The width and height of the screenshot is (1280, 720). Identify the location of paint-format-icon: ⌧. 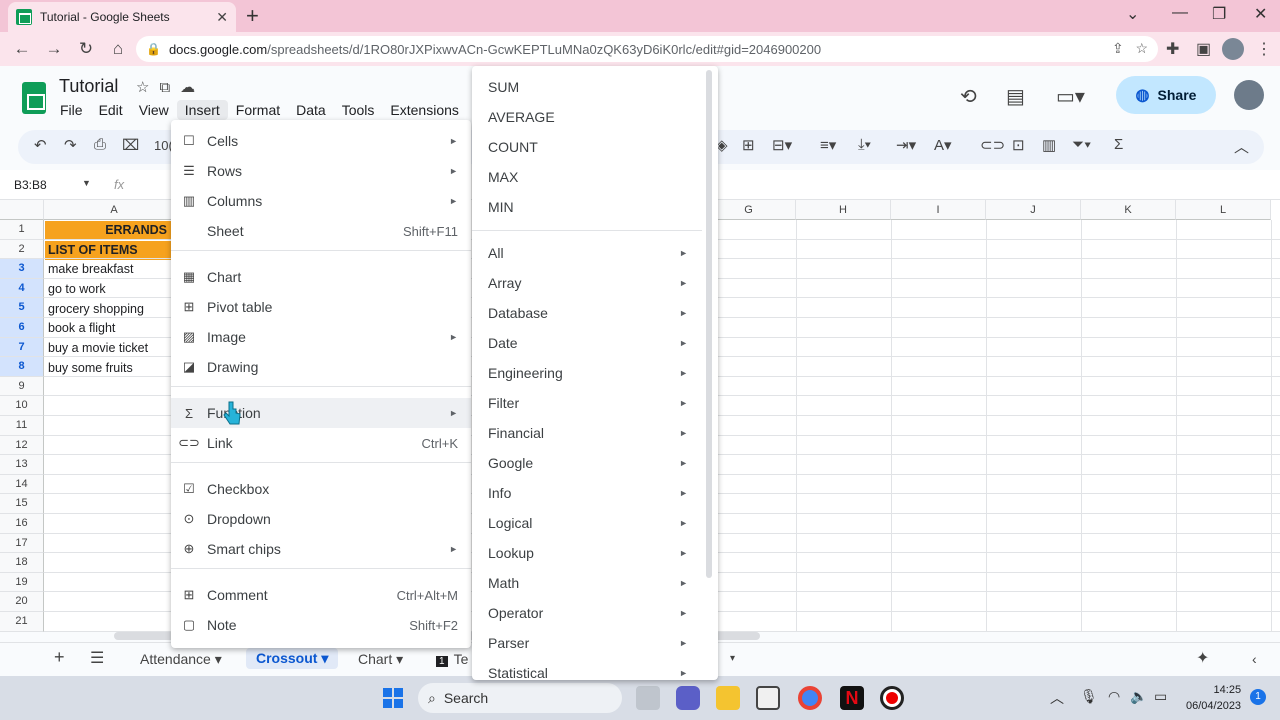
(130, 145).